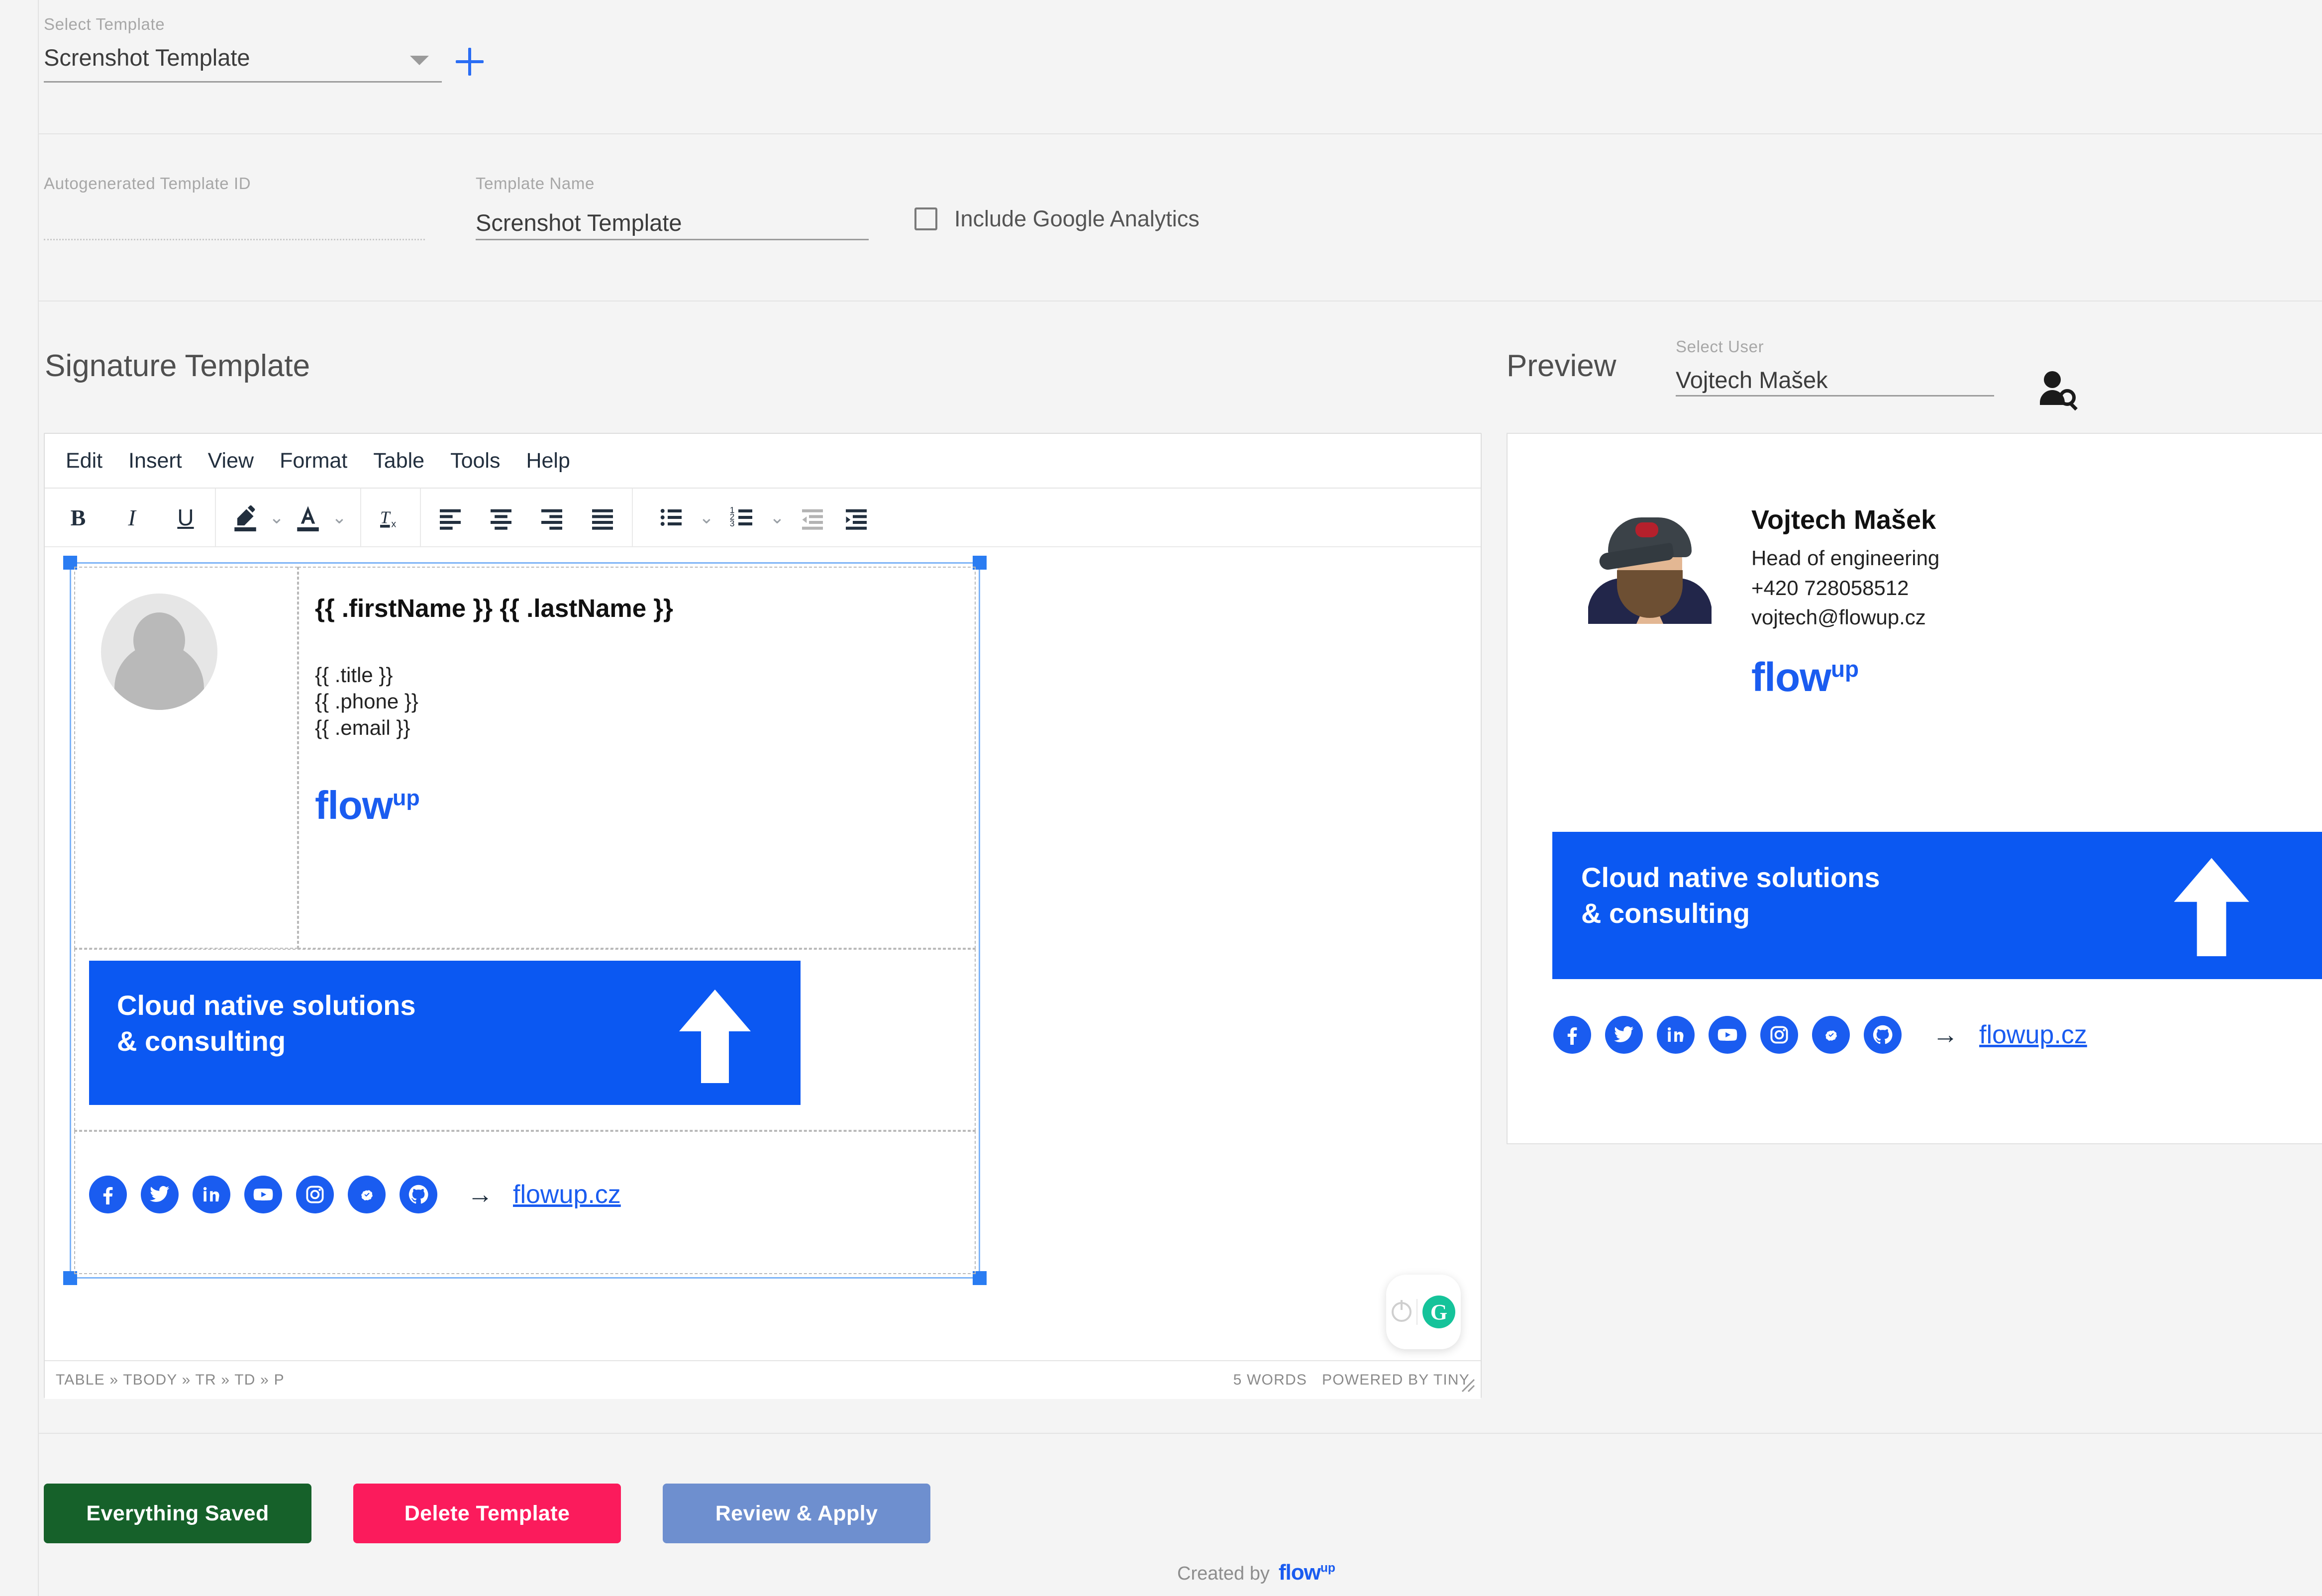 This screenshot has width=2322, height=1596. Describe the element at coordinates (234, 240) in the screenshot. I see `template-id-underline` at that location.